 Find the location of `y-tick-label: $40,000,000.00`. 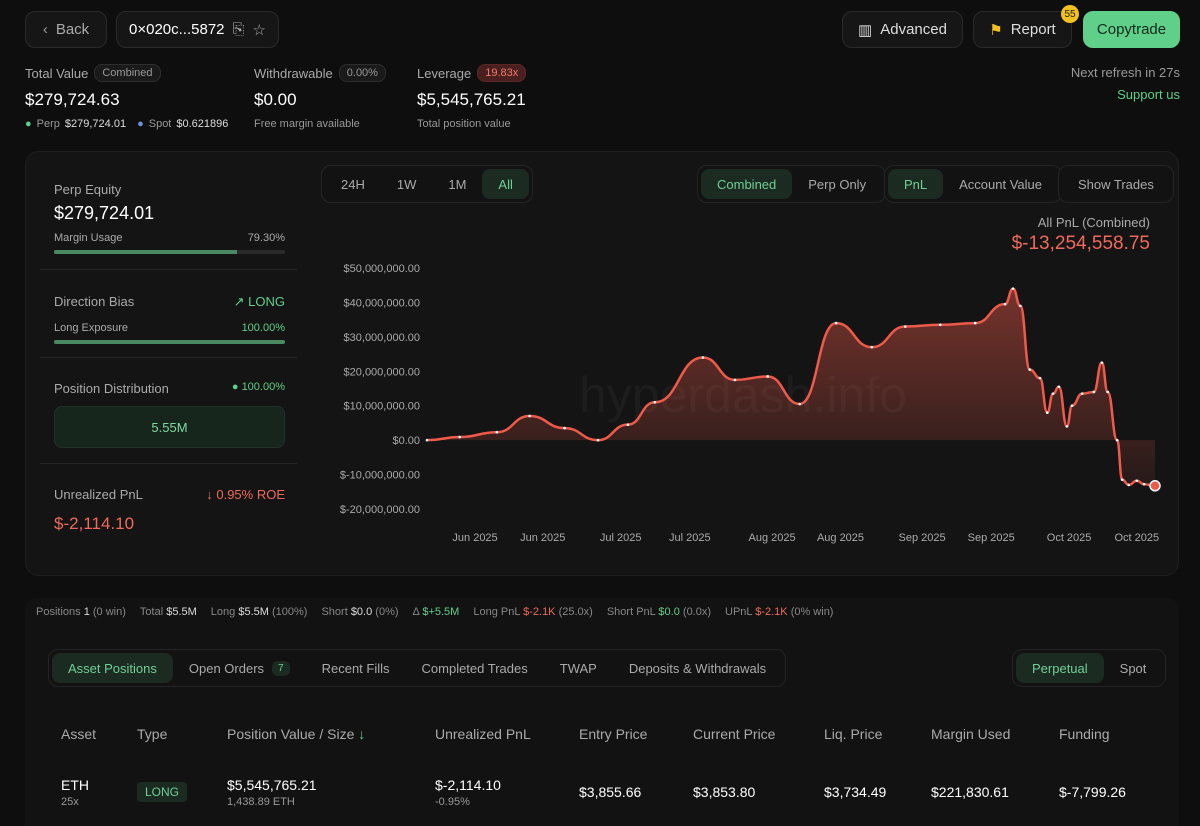

y-tick-label: $40,000,000.00 is located at coordinates (382, 303).